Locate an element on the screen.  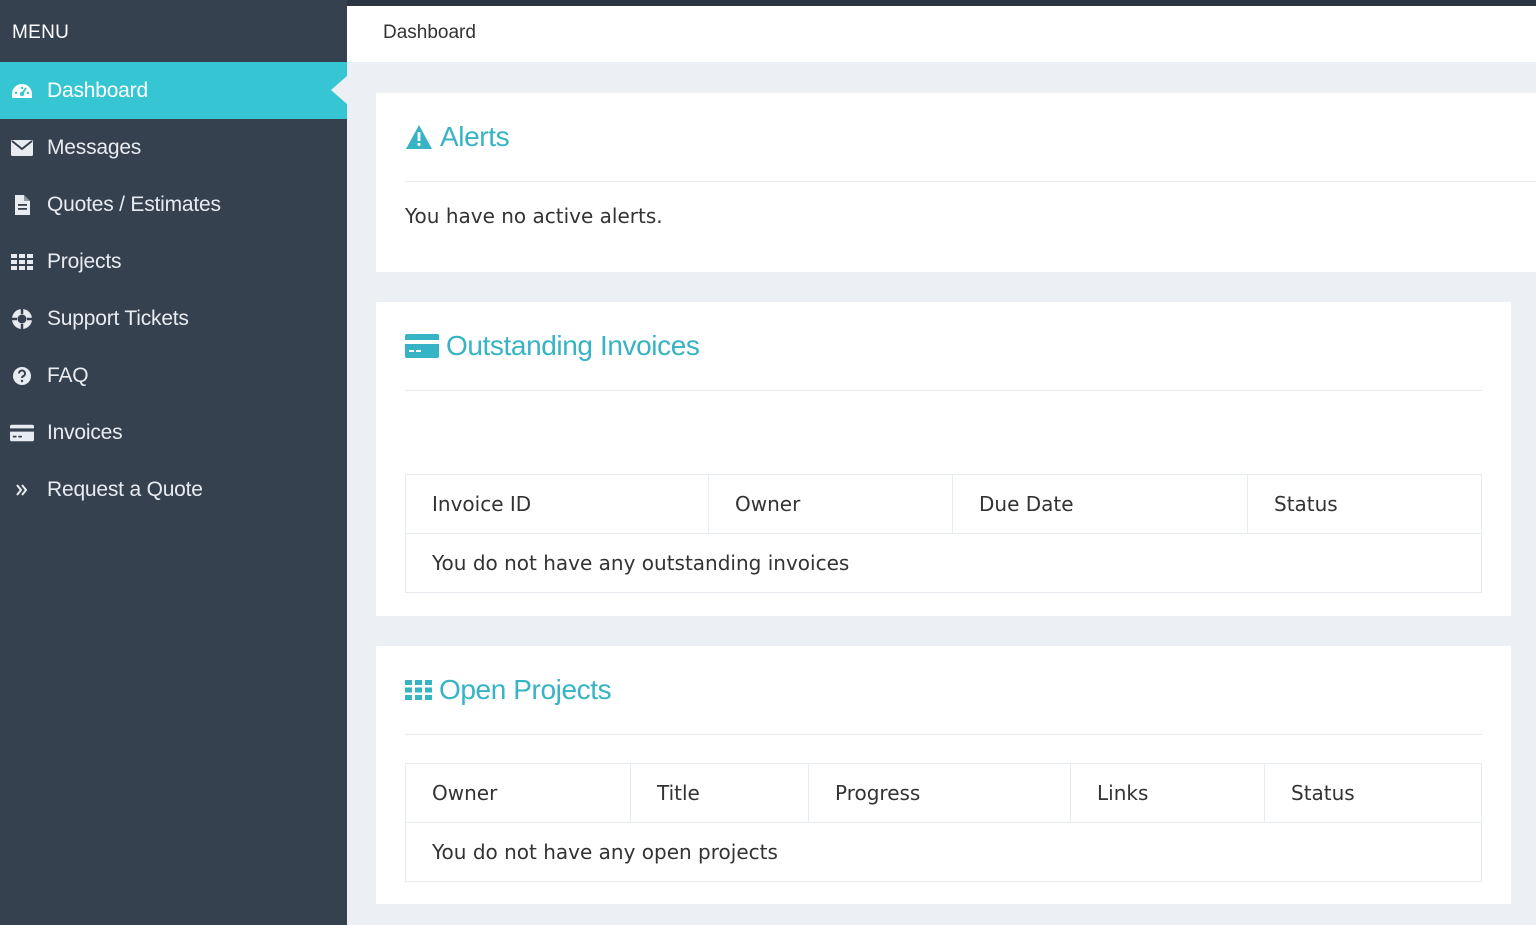
alerts-title: Alerts is located at coordinates (457, 137).